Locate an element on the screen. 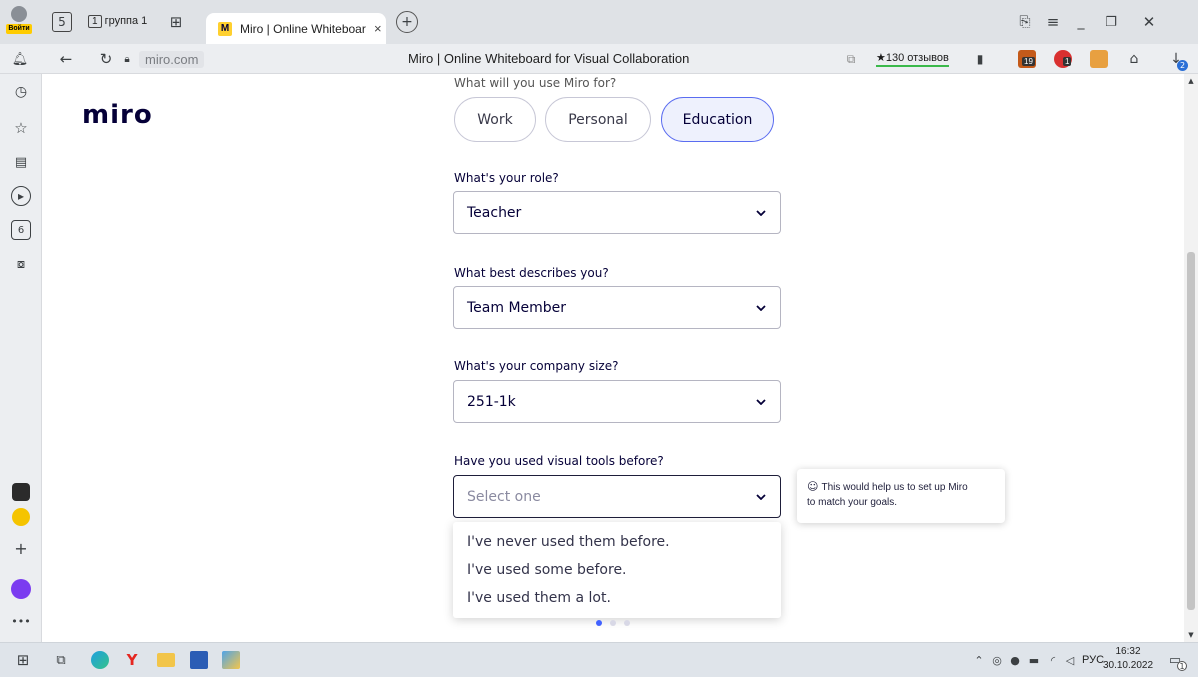 The height and width of the screenshot is (677, 1198). add-shortcut-icon: + is located at coordinates (21, 548).